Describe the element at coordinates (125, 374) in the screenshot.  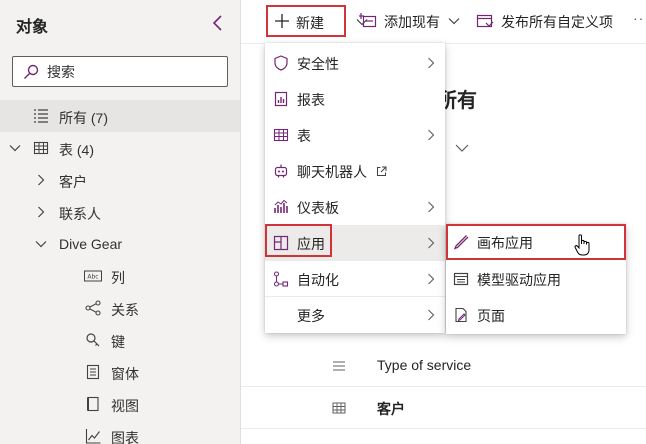
I see `tree-item-label: 窗体` at that location.